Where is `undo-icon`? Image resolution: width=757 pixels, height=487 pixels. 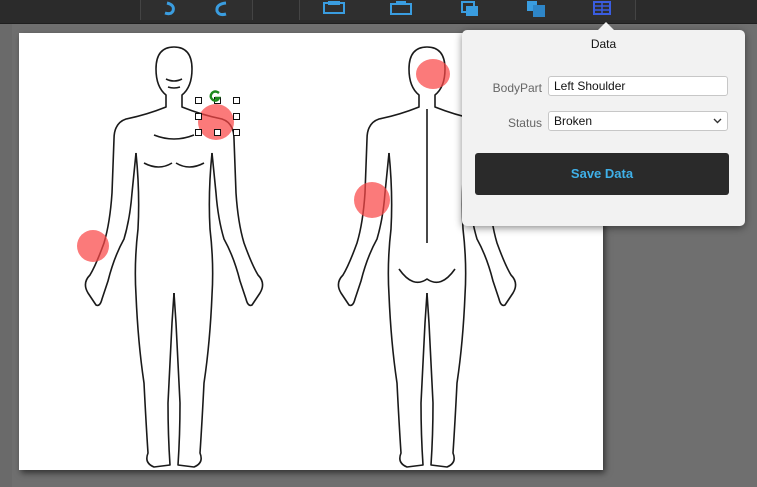
undo-icon is located at coordinates (169, 8).